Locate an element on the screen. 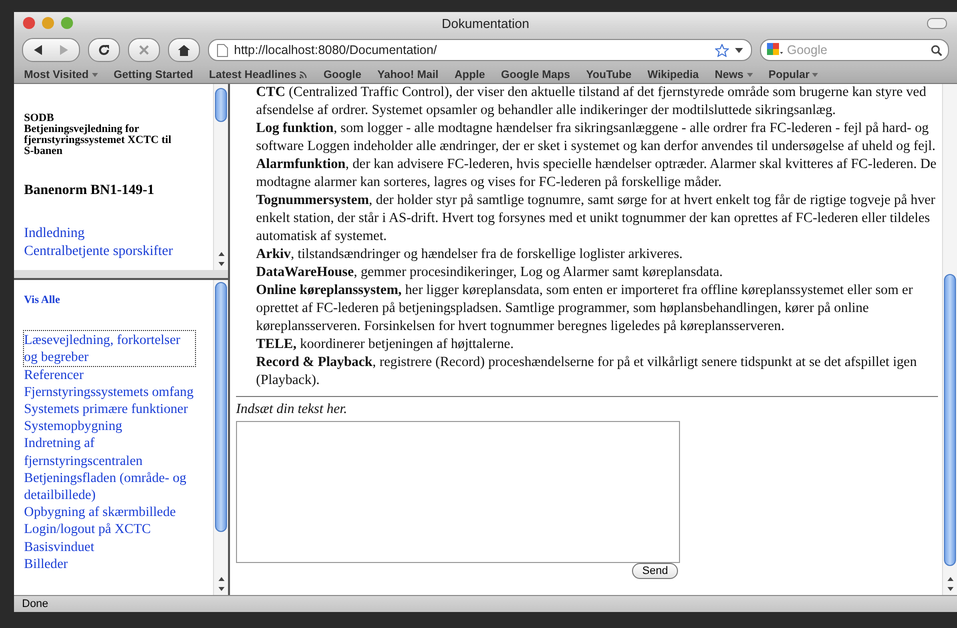  nav-link: Indledning is located at coordinates (54, 234).